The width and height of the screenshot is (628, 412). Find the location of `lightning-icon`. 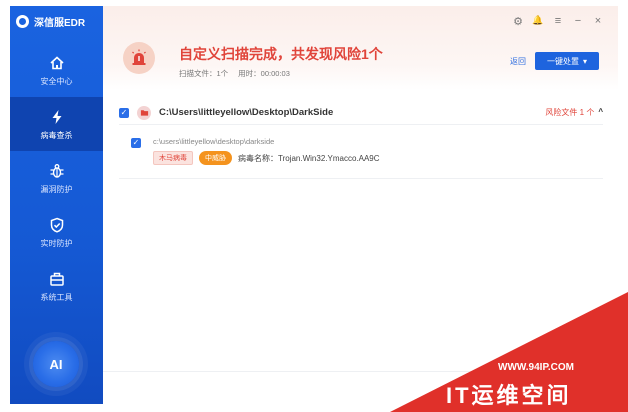

lightning-icon is located at coordinates (57, 117).